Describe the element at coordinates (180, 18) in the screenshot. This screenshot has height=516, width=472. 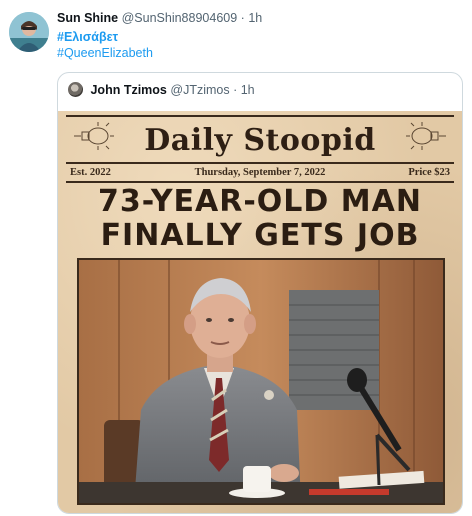
I see `author-handle: @SunShin88904609` at that location.